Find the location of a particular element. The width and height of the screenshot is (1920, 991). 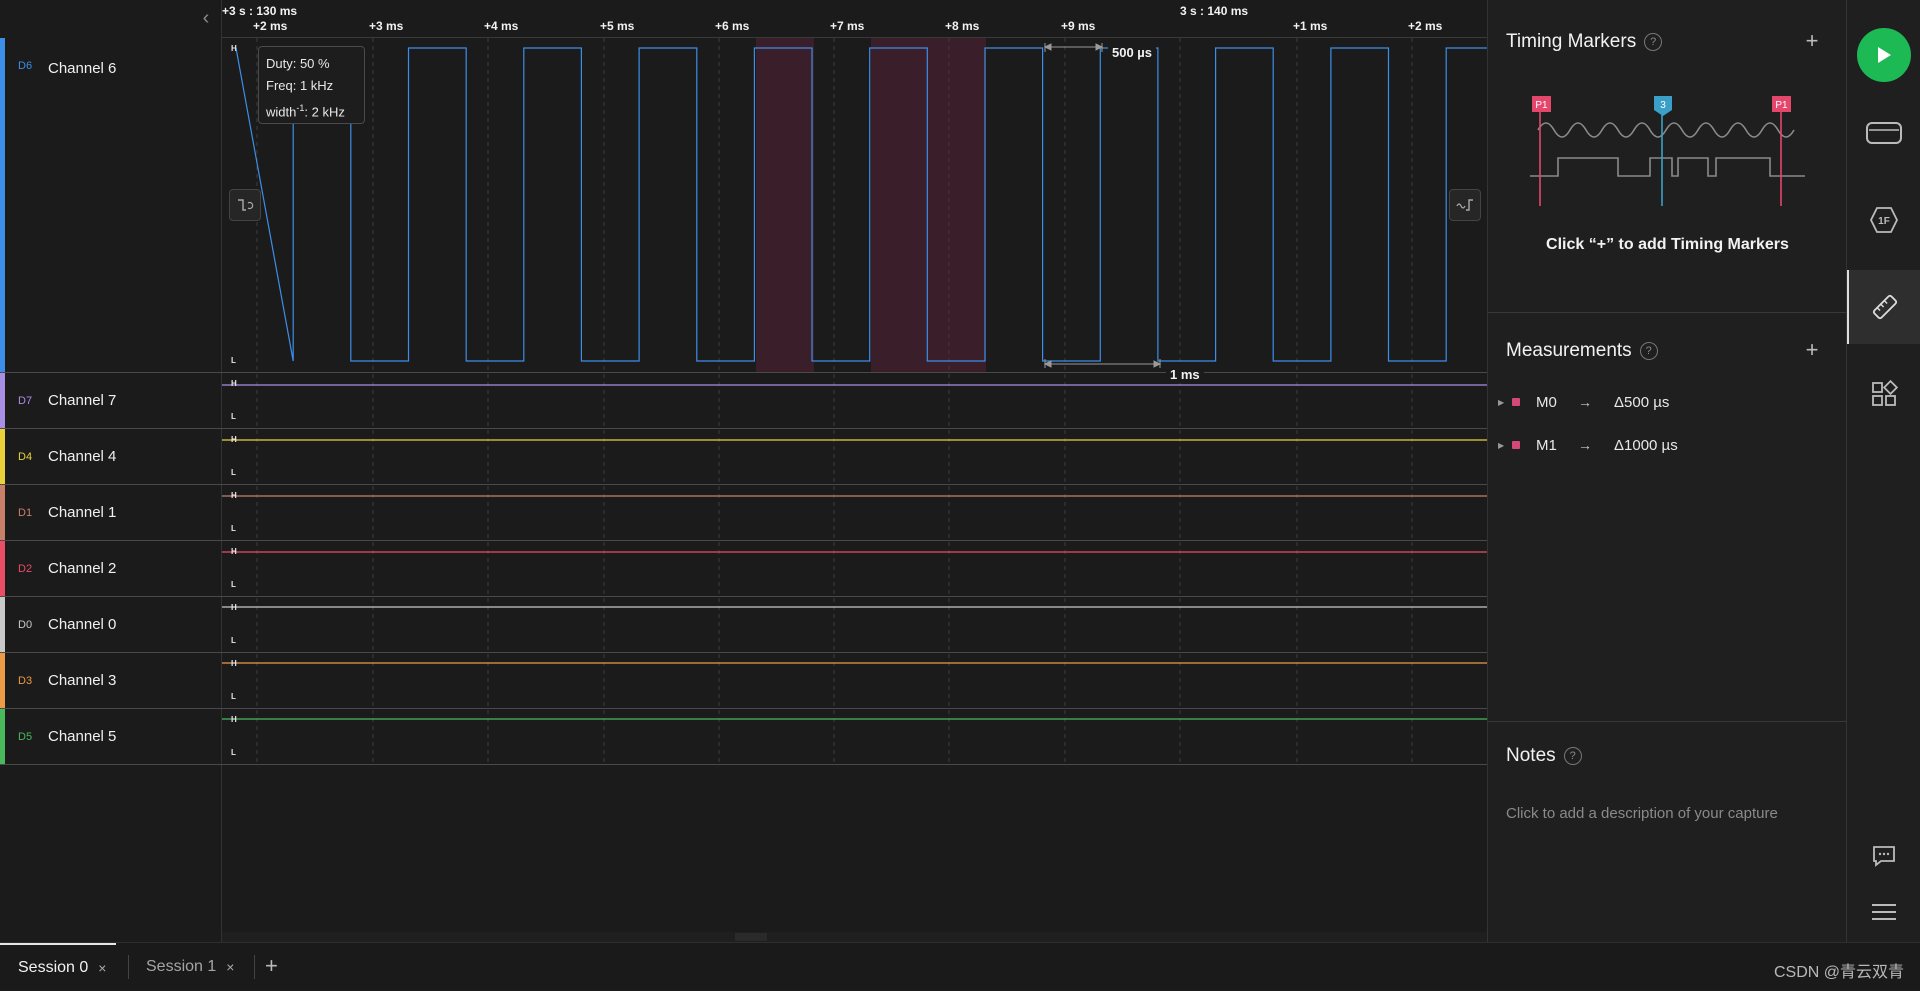

analyzer-1f-icon: 1F is located at coordinates (1883, 220).